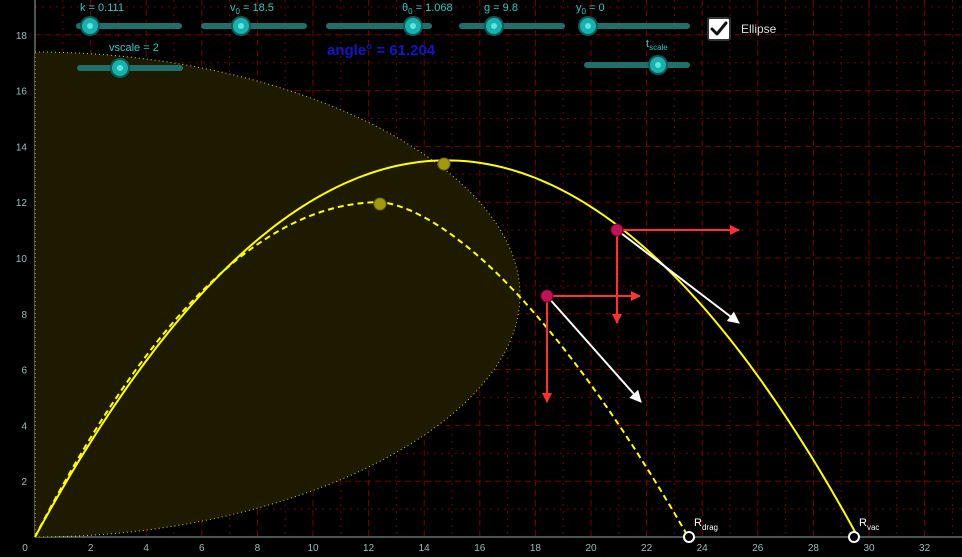 Image resolution: width=962 pixels, height=557 pixels. I want to click on k-slider-label: k = 0.111, so click(102, 8).